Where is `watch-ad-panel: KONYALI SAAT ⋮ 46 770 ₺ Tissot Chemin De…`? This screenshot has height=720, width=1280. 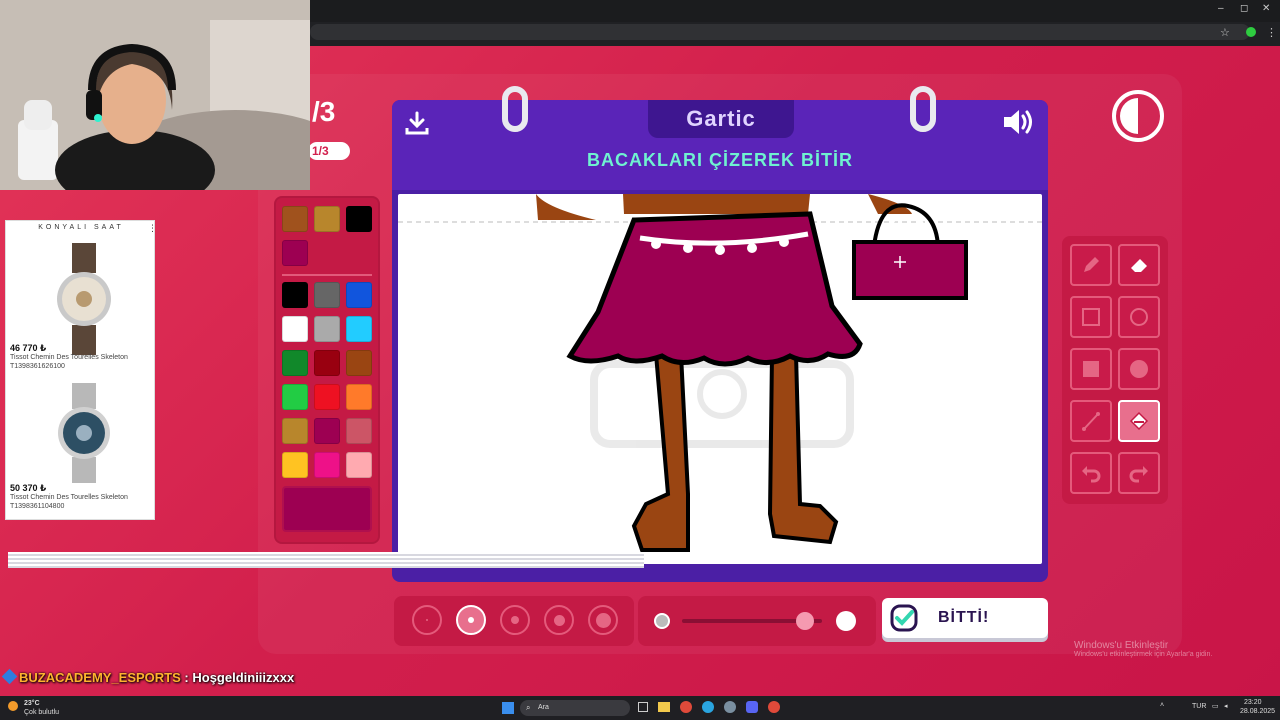 watch-ad-panel: KONYALI SAAT ⋮ 46 770 ₺ Tissot Chemin De… is located at coordinates (81, 370).